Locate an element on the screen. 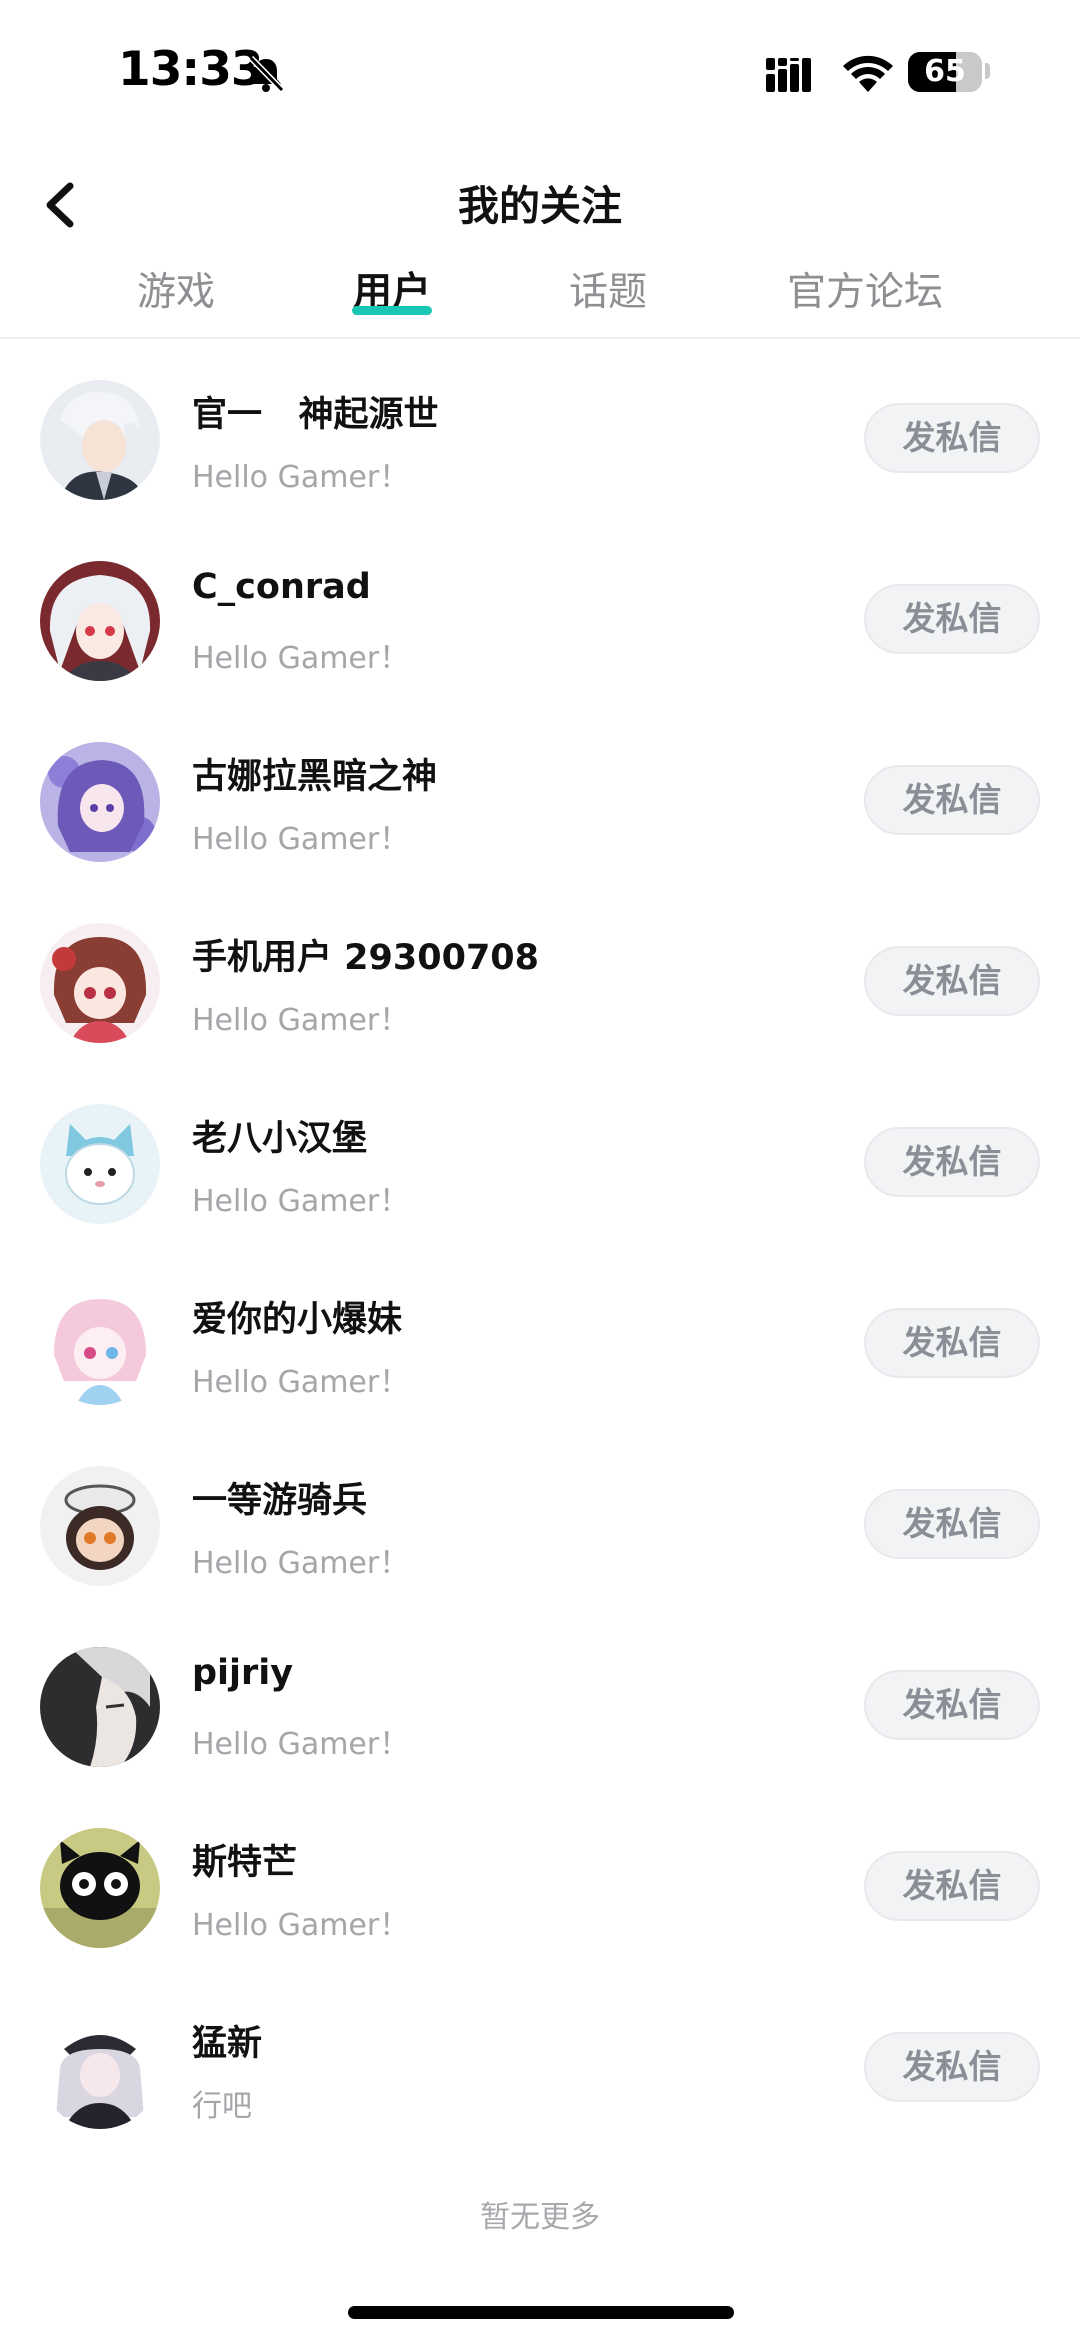 This screenshot has width=1080, height=2340. battery-icon: 65 is located at coordinates (945, 72).